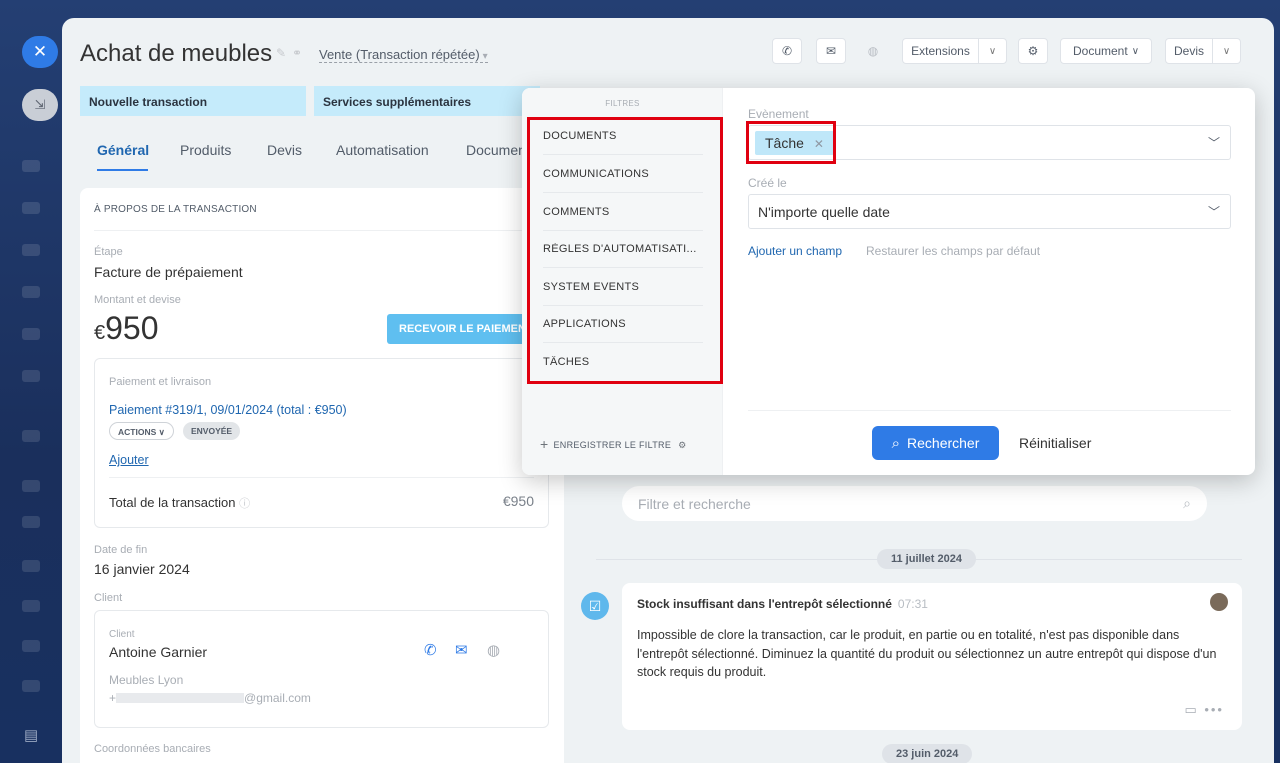  I want to click on event-field-label: Evènement, so click(778, 114).